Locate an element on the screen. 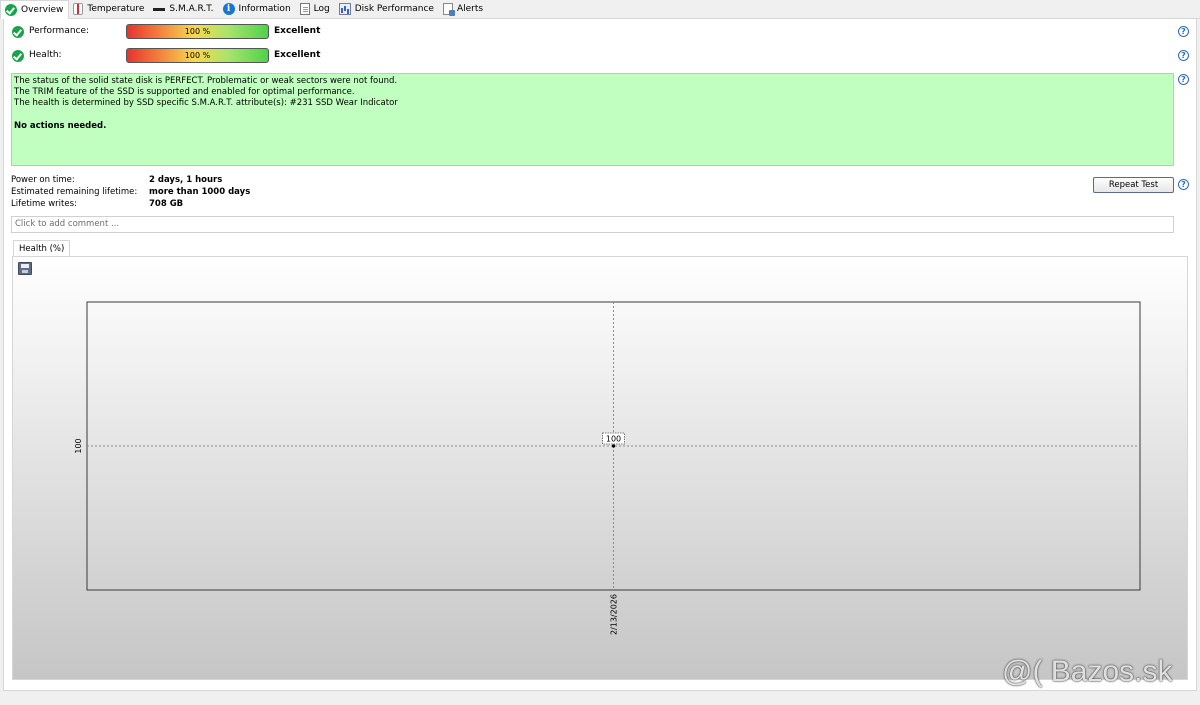 Image resolution: width=1200 pixels, height=705 pixels. status-action: No actions needed. is located at coordinates (60, 126).